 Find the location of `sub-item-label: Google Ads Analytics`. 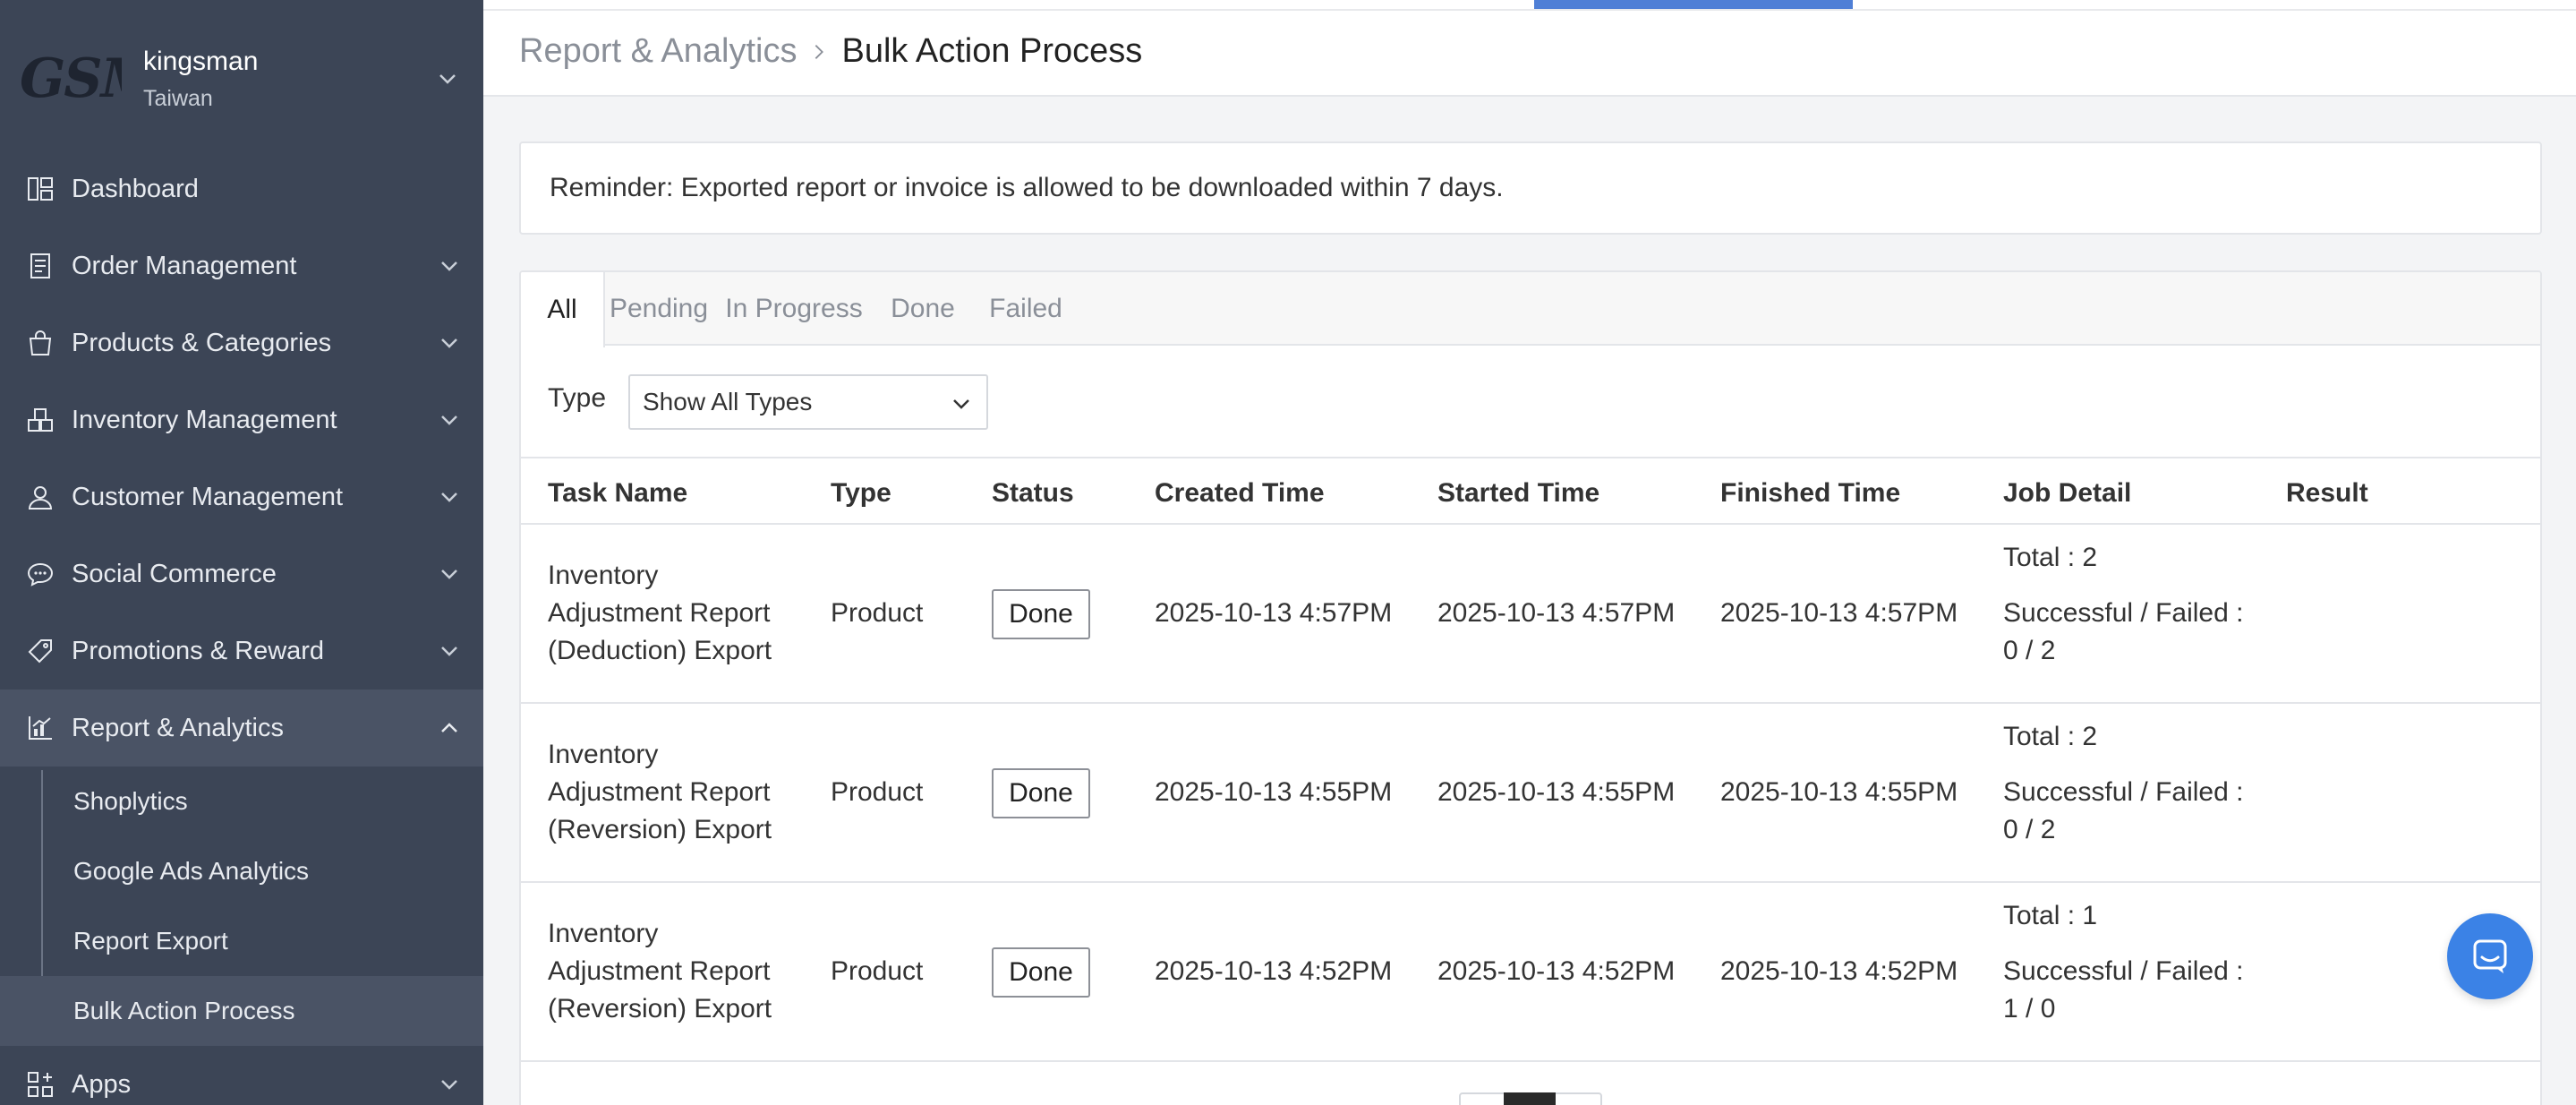

sub-item-label: Google Ads Analytics is located at coordinates (191, 871).